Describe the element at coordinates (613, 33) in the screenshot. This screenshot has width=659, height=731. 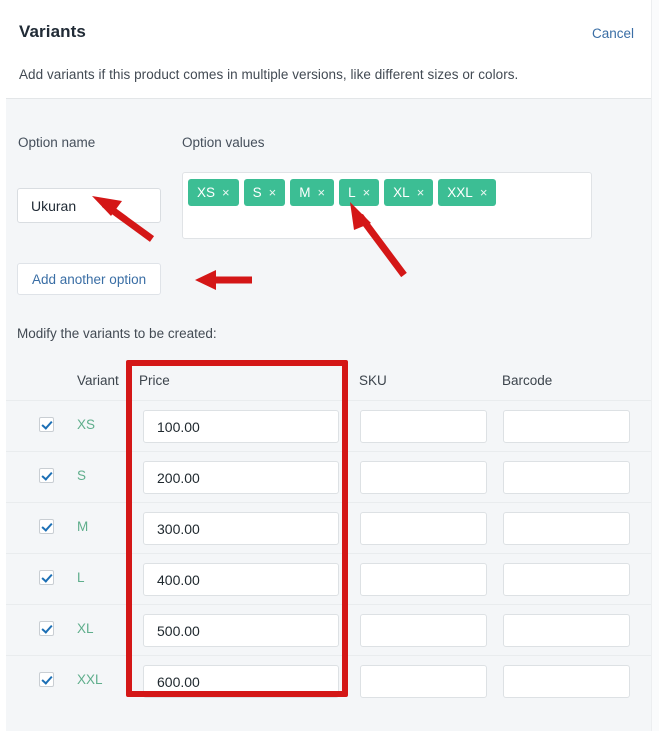
I see `cancel-link: Cancel` at that location.